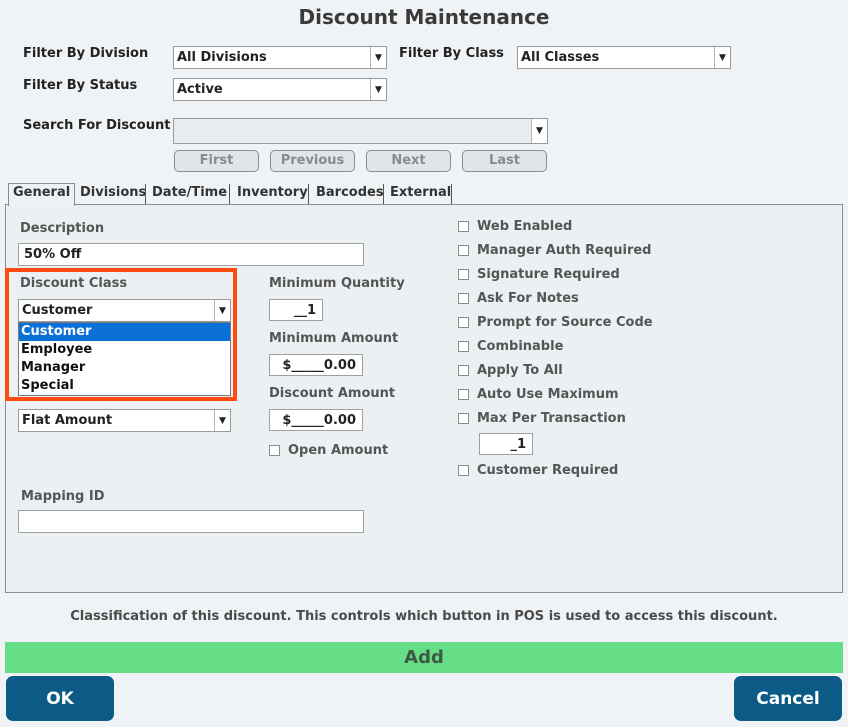 This screenshot has height=727, width=848. Describe the element at coordinates (316, 365) in the screenshot. I see `min-amount-input: $_____0.00` at that location.